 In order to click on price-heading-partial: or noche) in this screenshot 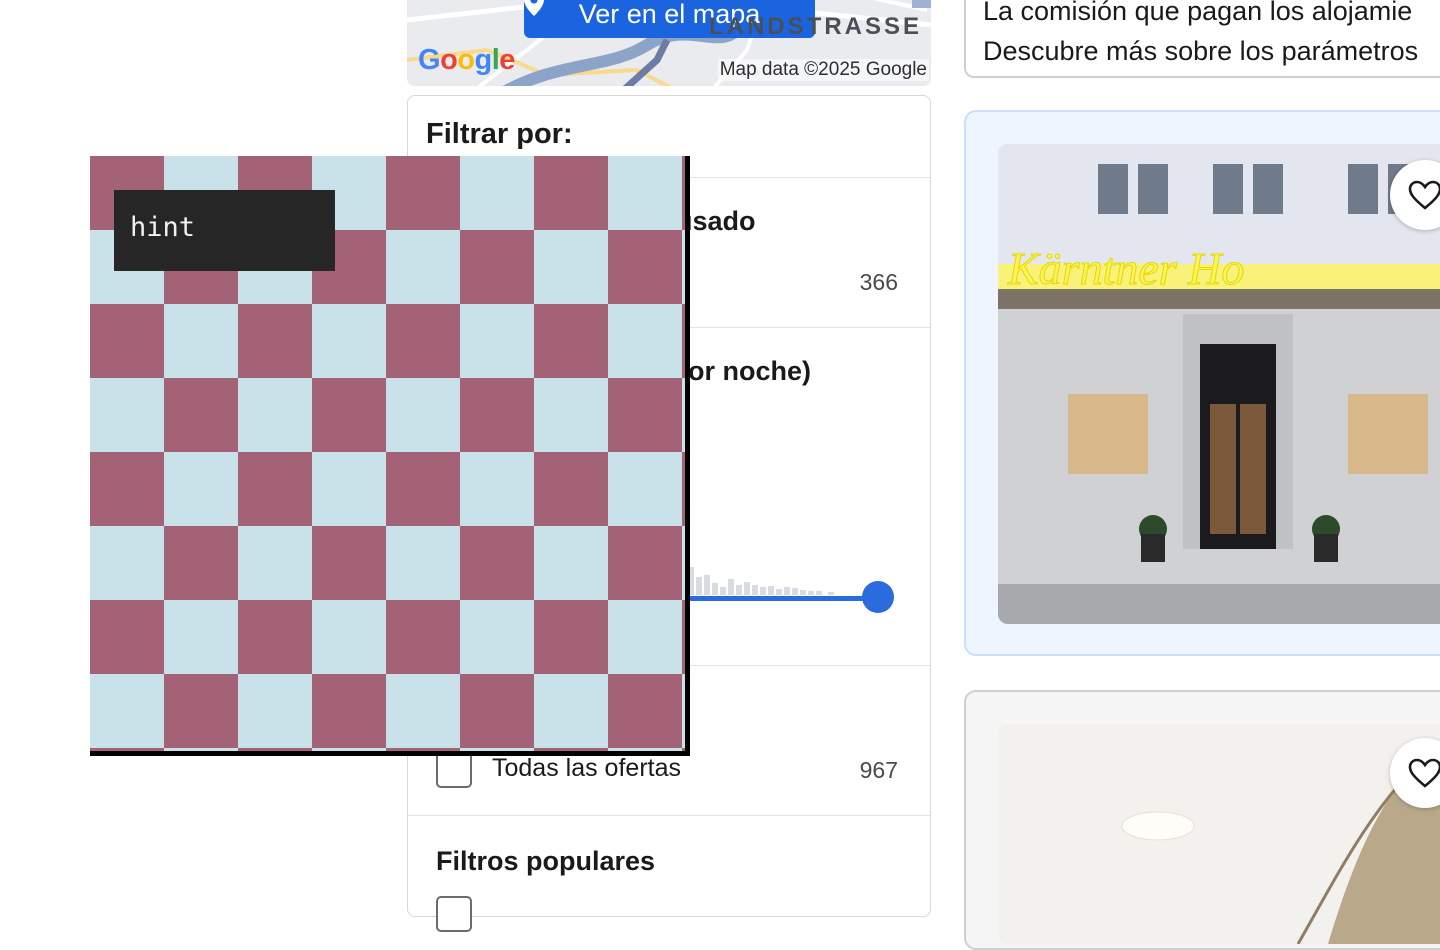, I will do `click(750, 371)`.